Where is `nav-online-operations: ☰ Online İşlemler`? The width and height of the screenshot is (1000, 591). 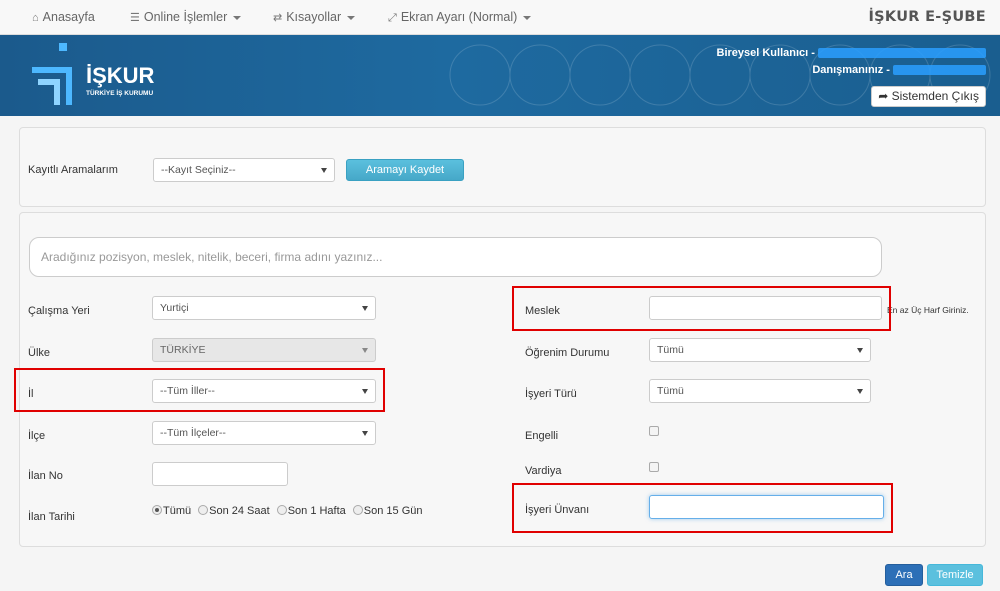
nav-online-operations: ☰ Online İşlemler is located at coordinates (186, 17).